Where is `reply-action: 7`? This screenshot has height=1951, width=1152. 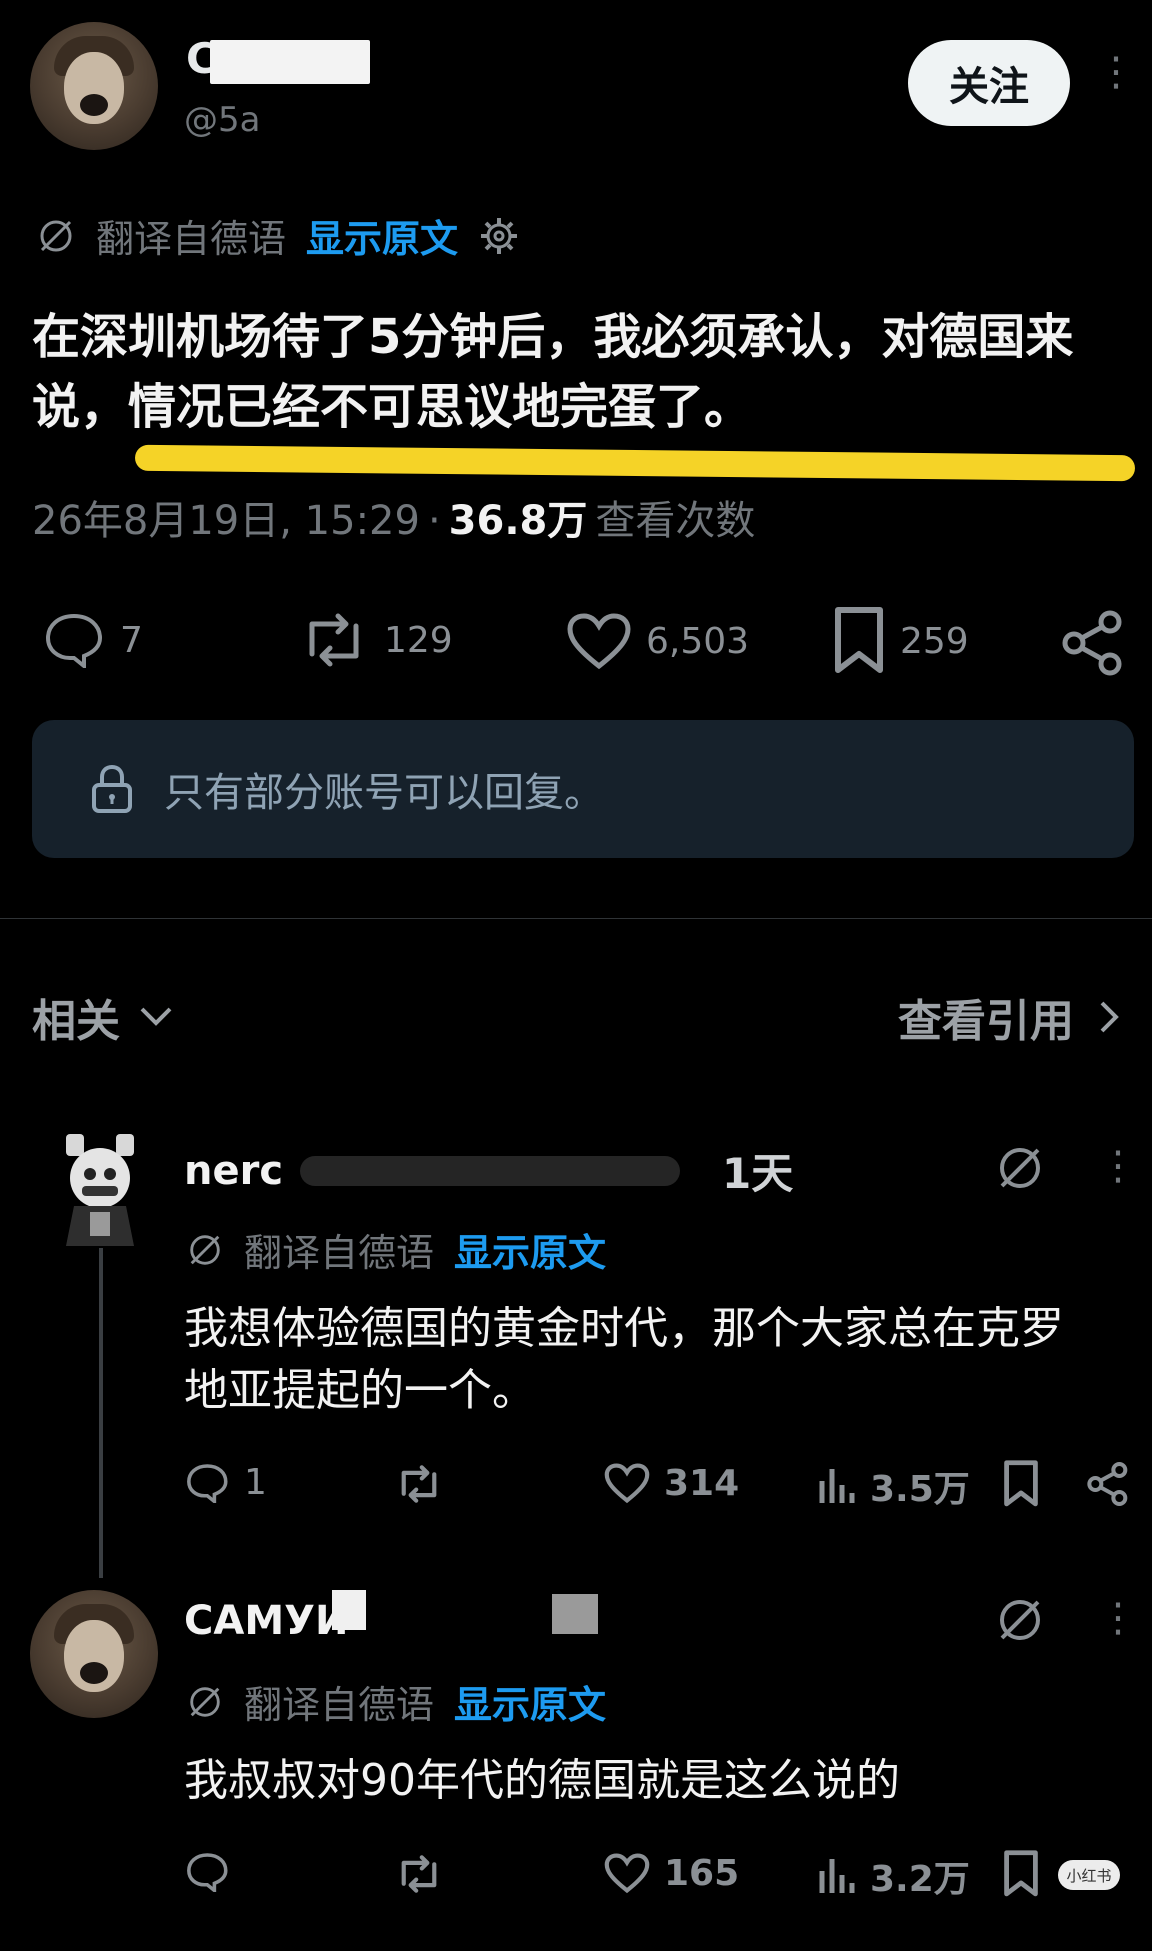
reply-action: 7 is located at coordinates (93, 640).